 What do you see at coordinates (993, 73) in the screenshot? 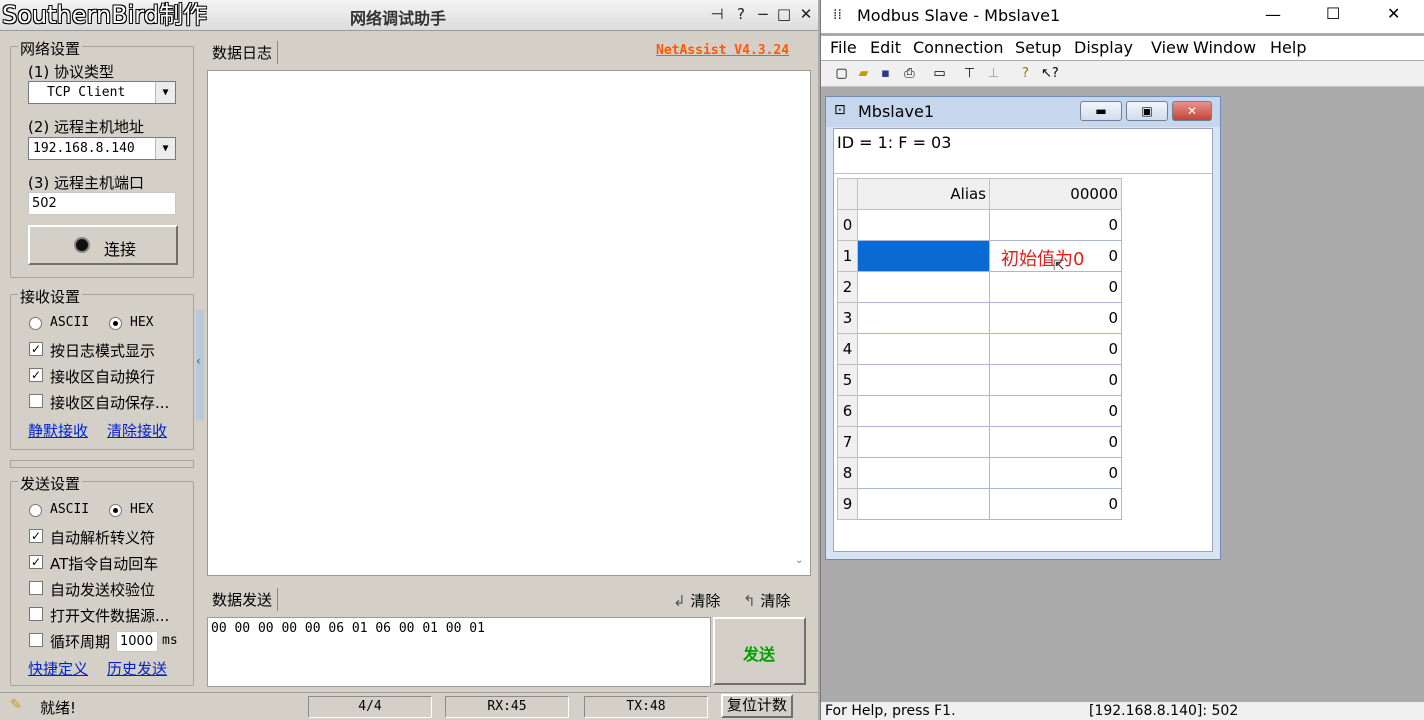
I see `disconnect-icon: ⊥` at bounding box center [993, 73].